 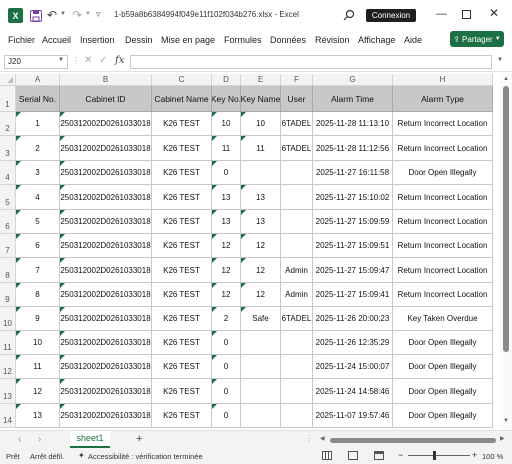 What do you see at coordinates (506, 79) in the screenshot?
I see `scroll-up-icon: ▲` at bounding box center [506, 79].